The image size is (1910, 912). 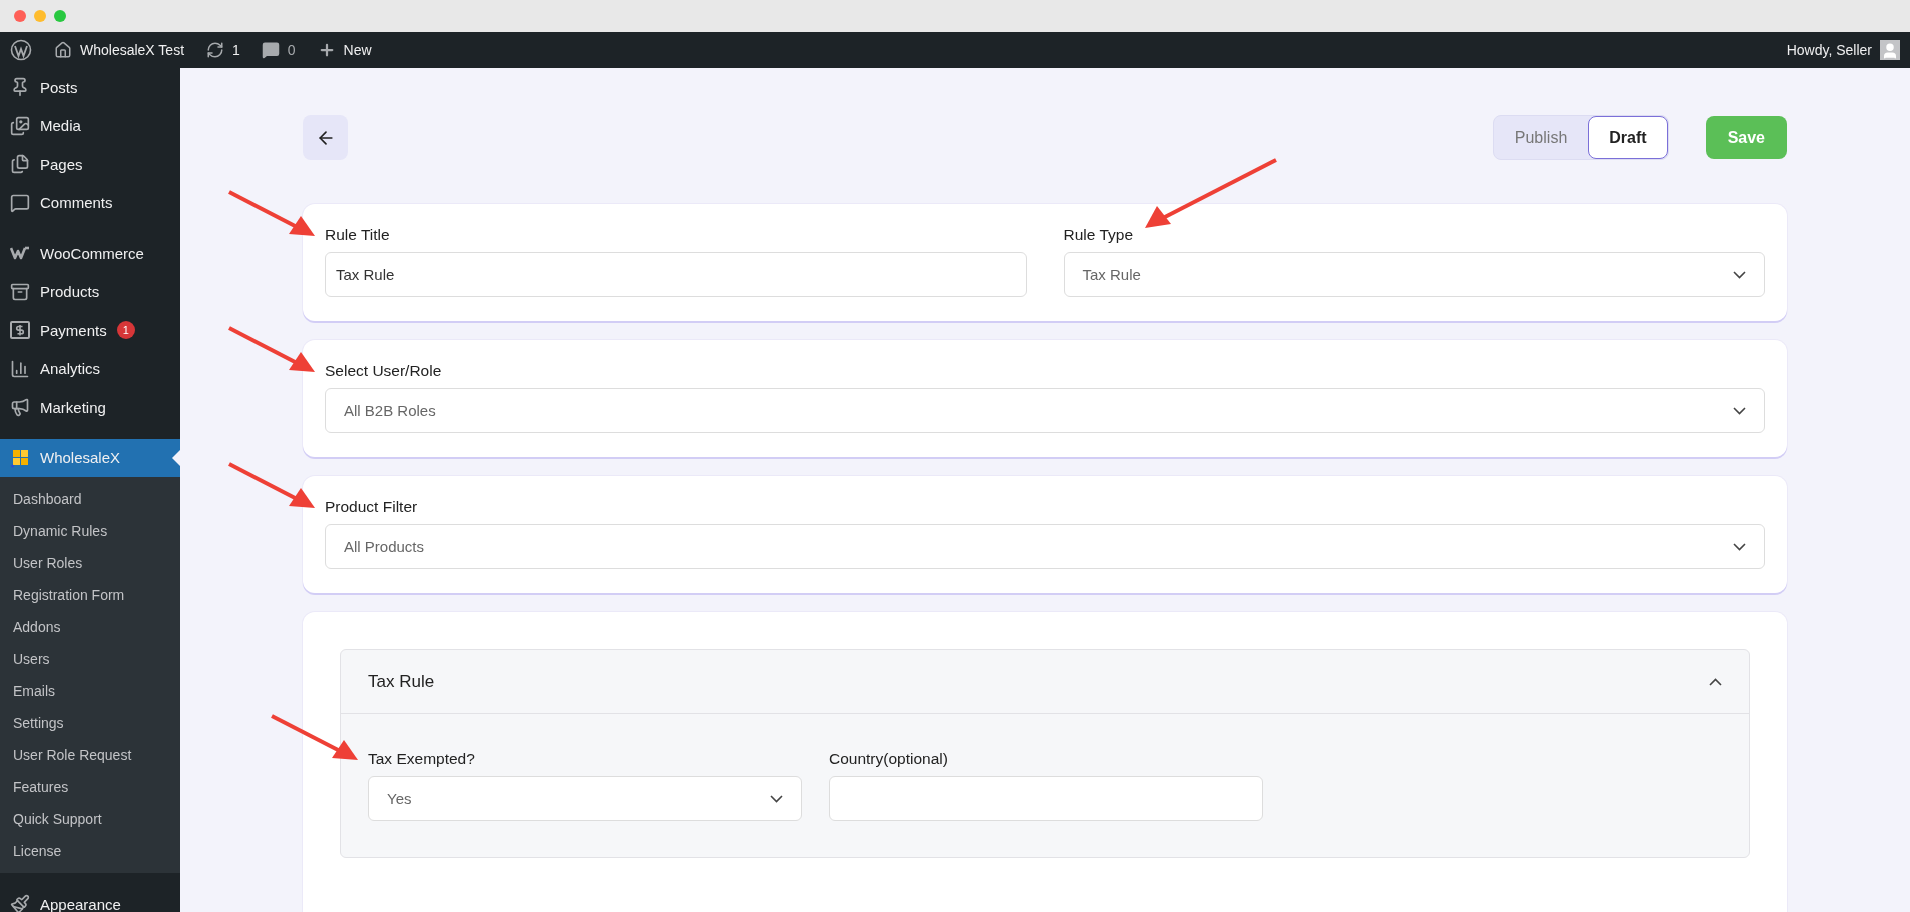 I want to click on menu-label: Pages, so click(x=61, y=164).